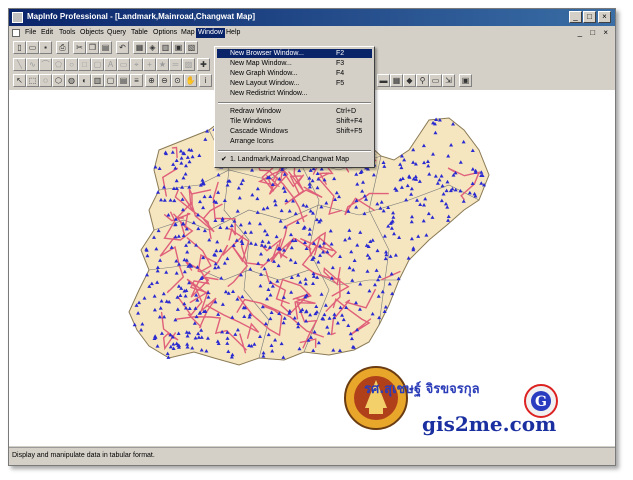 Image resolution: width=633 pixels, height=480 pixels. I want to click on mdi-window-controls: _ □ ×, so click(594, 32).